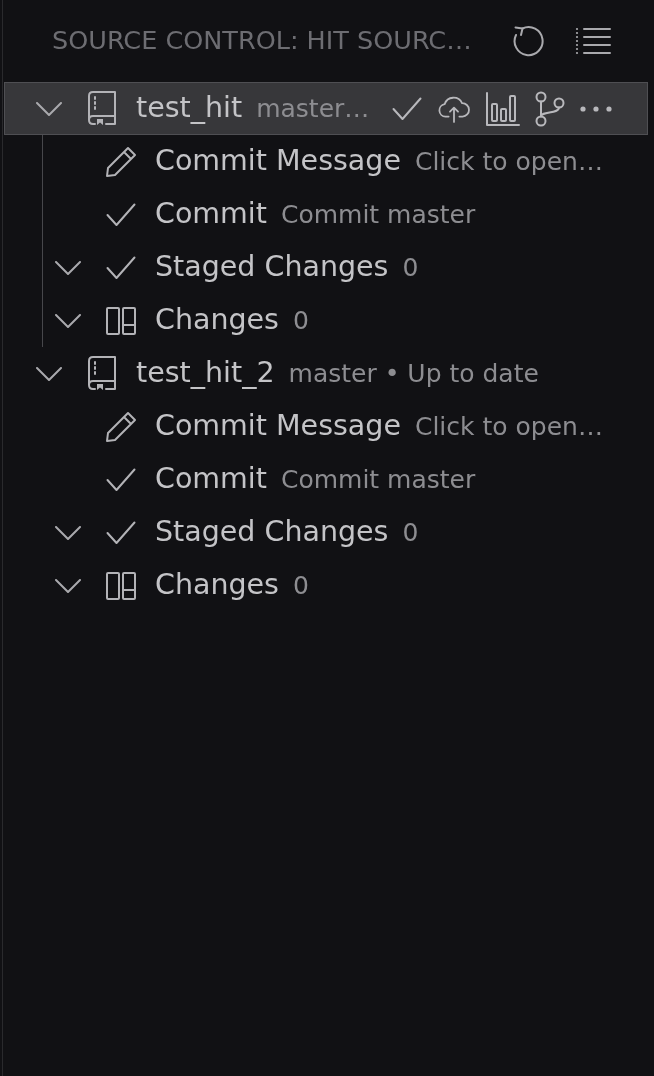 This screenshot has height=1076, width=654. I want to click on more-icon, so click(596, 108).